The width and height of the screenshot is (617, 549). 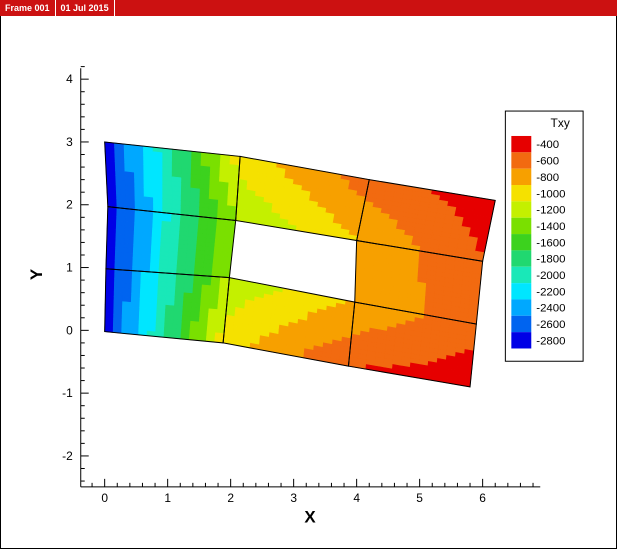 What do you see at coordinates (419, 498) in the screenshot?
I see `x-tick-label: 5` at bounding box center [419, 498].